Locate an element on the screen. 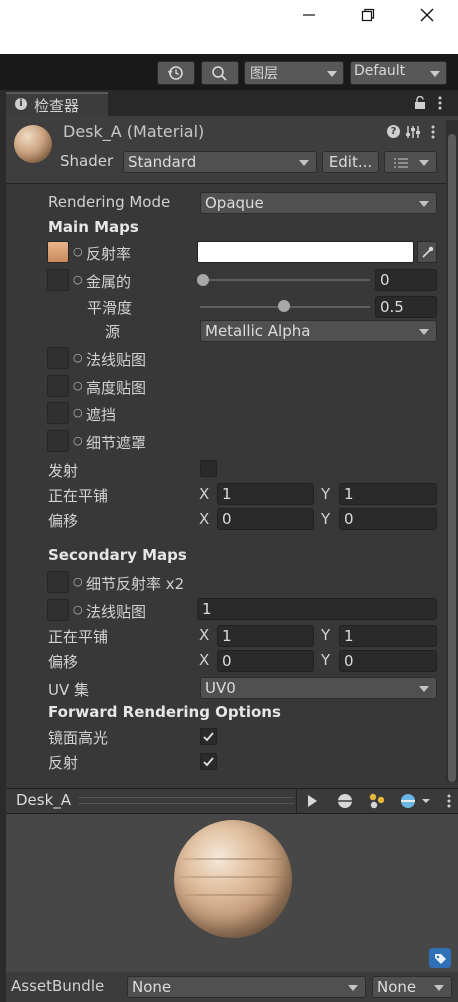 This screenshot has height=1002, width=458. tab-inspector: i 检查器 is located at coordinates (57, 104).